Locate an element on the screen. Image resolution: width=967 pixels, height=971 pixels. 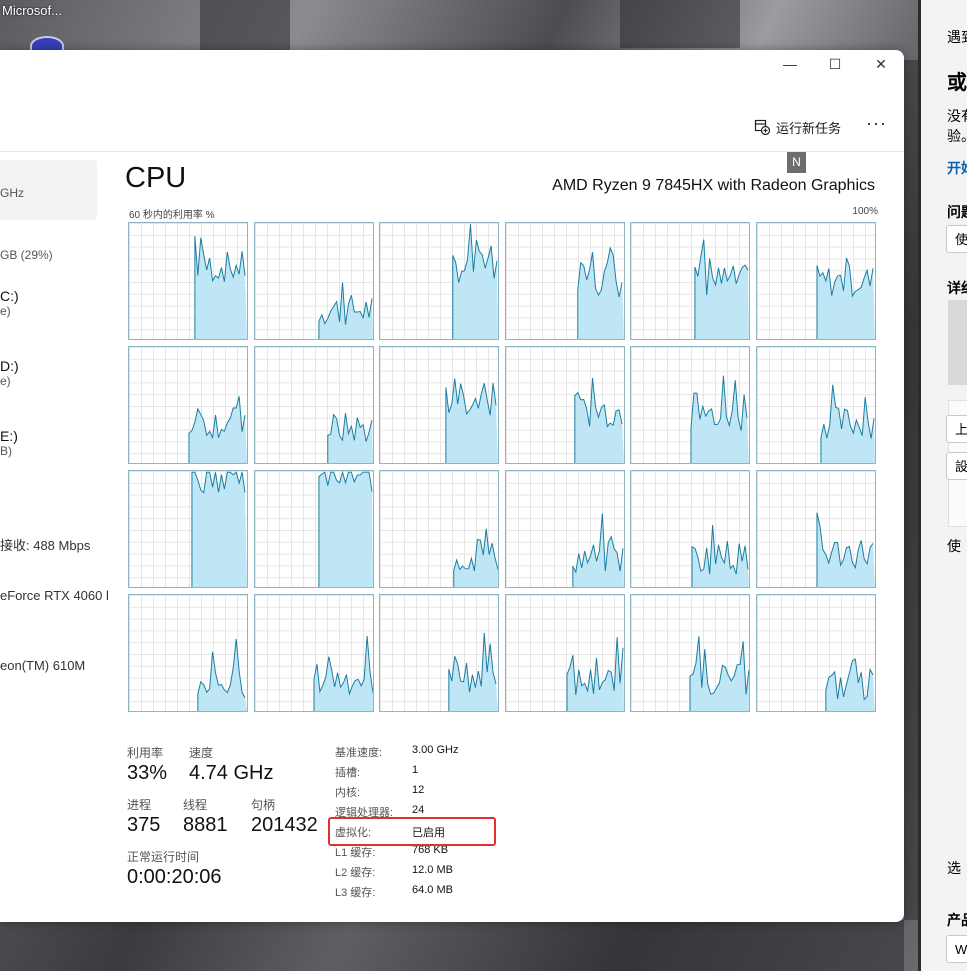
side-image is located at coordinates (957, 342).